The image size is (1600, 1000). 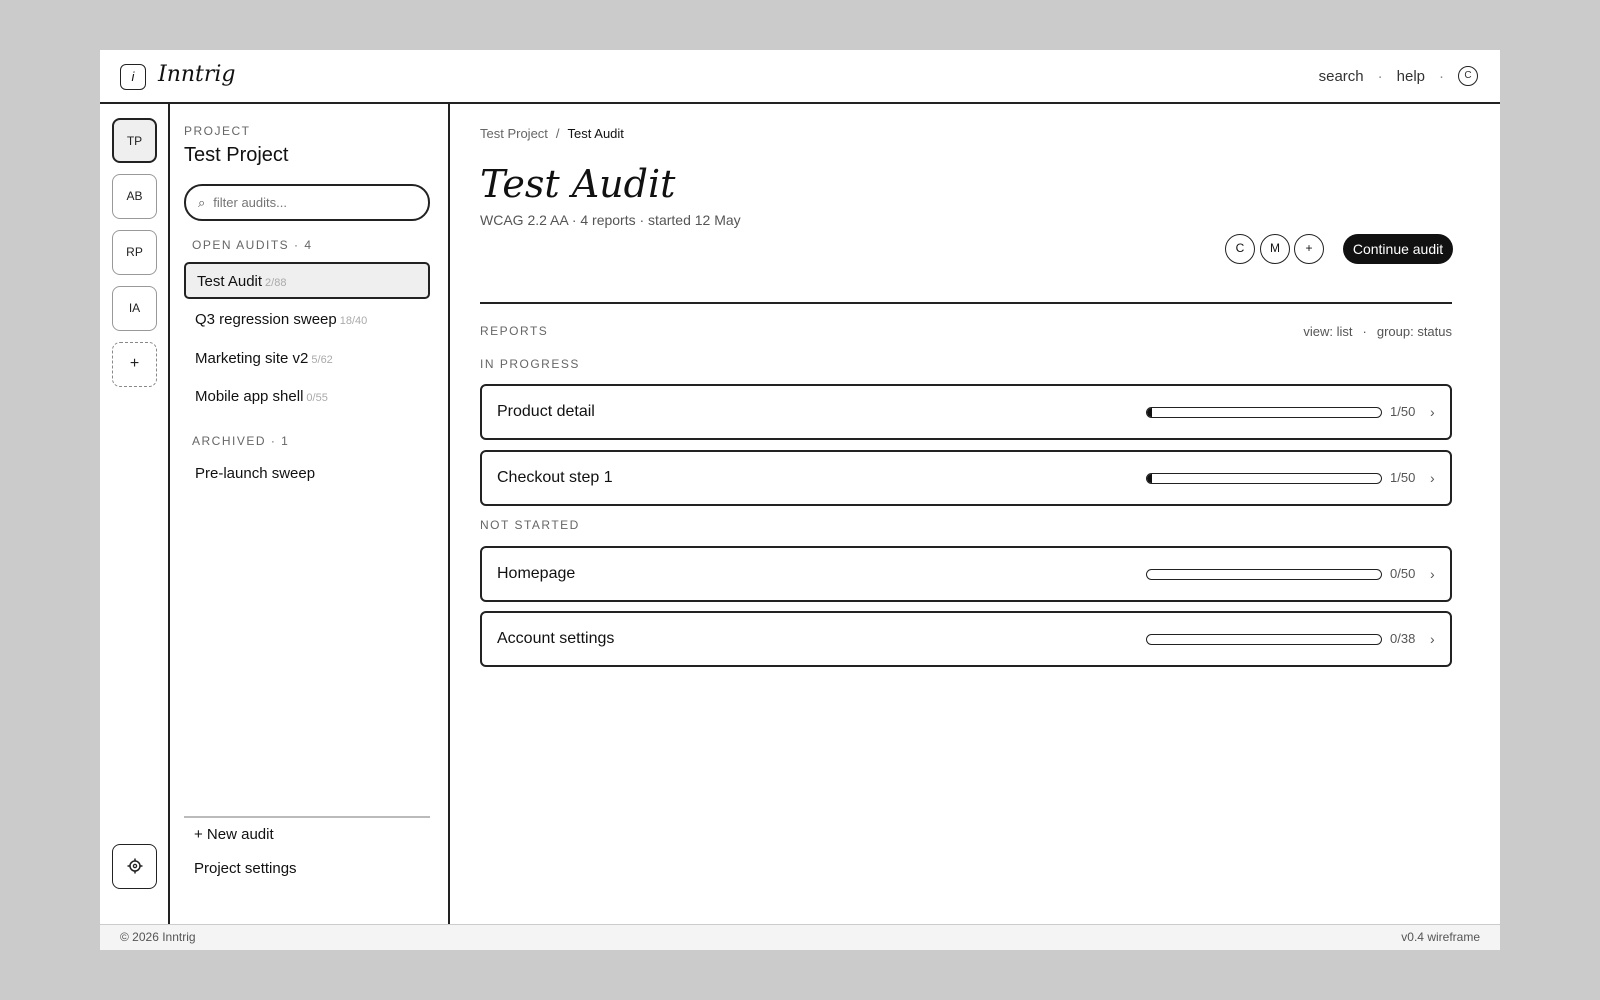 I want to click on sidebar-divider, so click(x=307, y=817).